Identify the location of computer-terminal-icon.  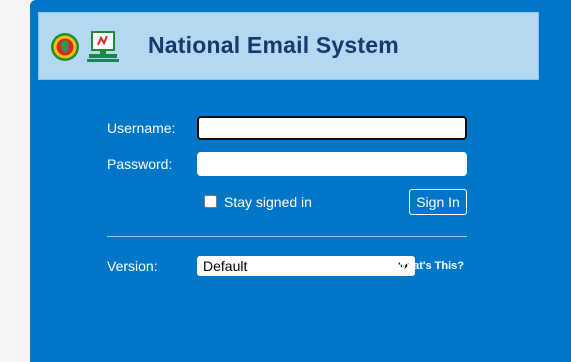
(103, 46).